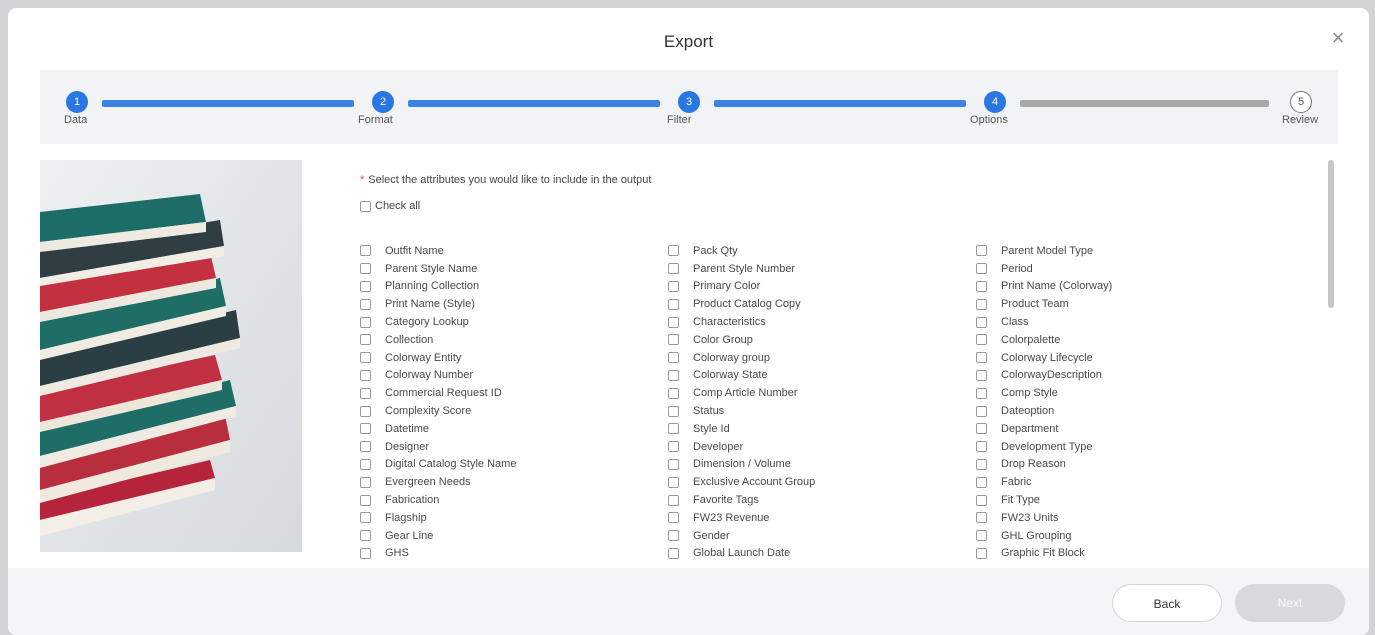  Describe the element at coordinates (1044, 536) in the screenshot. I see `attribute-option: GHL Grouping` at that location.